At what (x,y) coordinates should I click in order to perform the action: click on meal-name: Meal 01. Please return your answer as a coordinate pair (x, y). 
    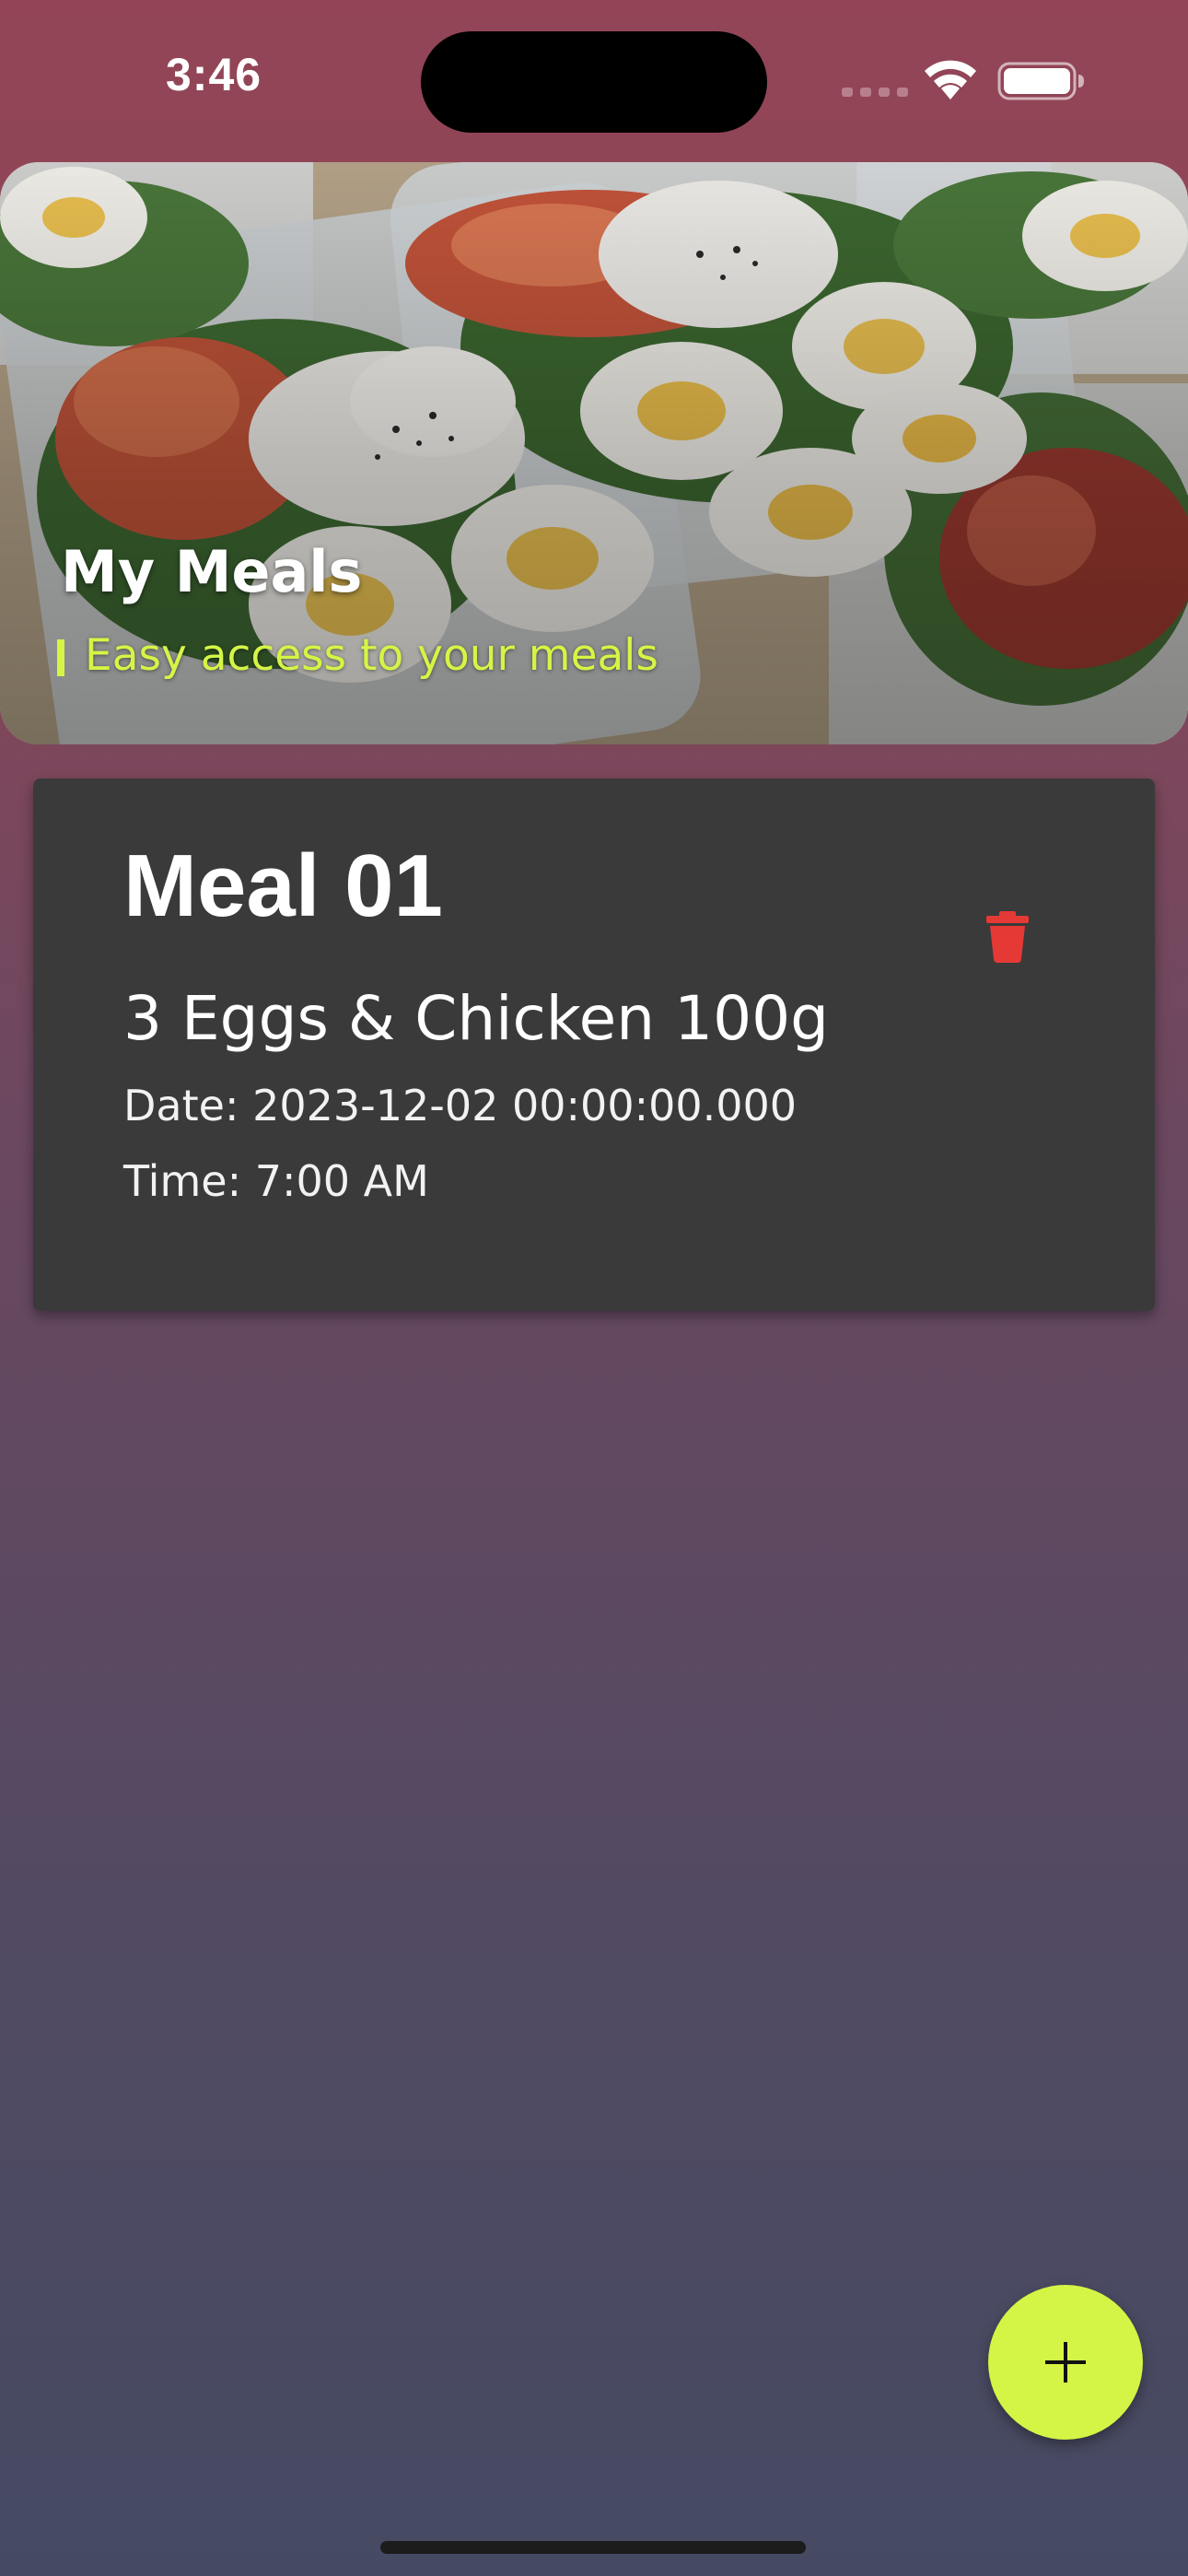
    Looking at the image, I should click on (283, 886).